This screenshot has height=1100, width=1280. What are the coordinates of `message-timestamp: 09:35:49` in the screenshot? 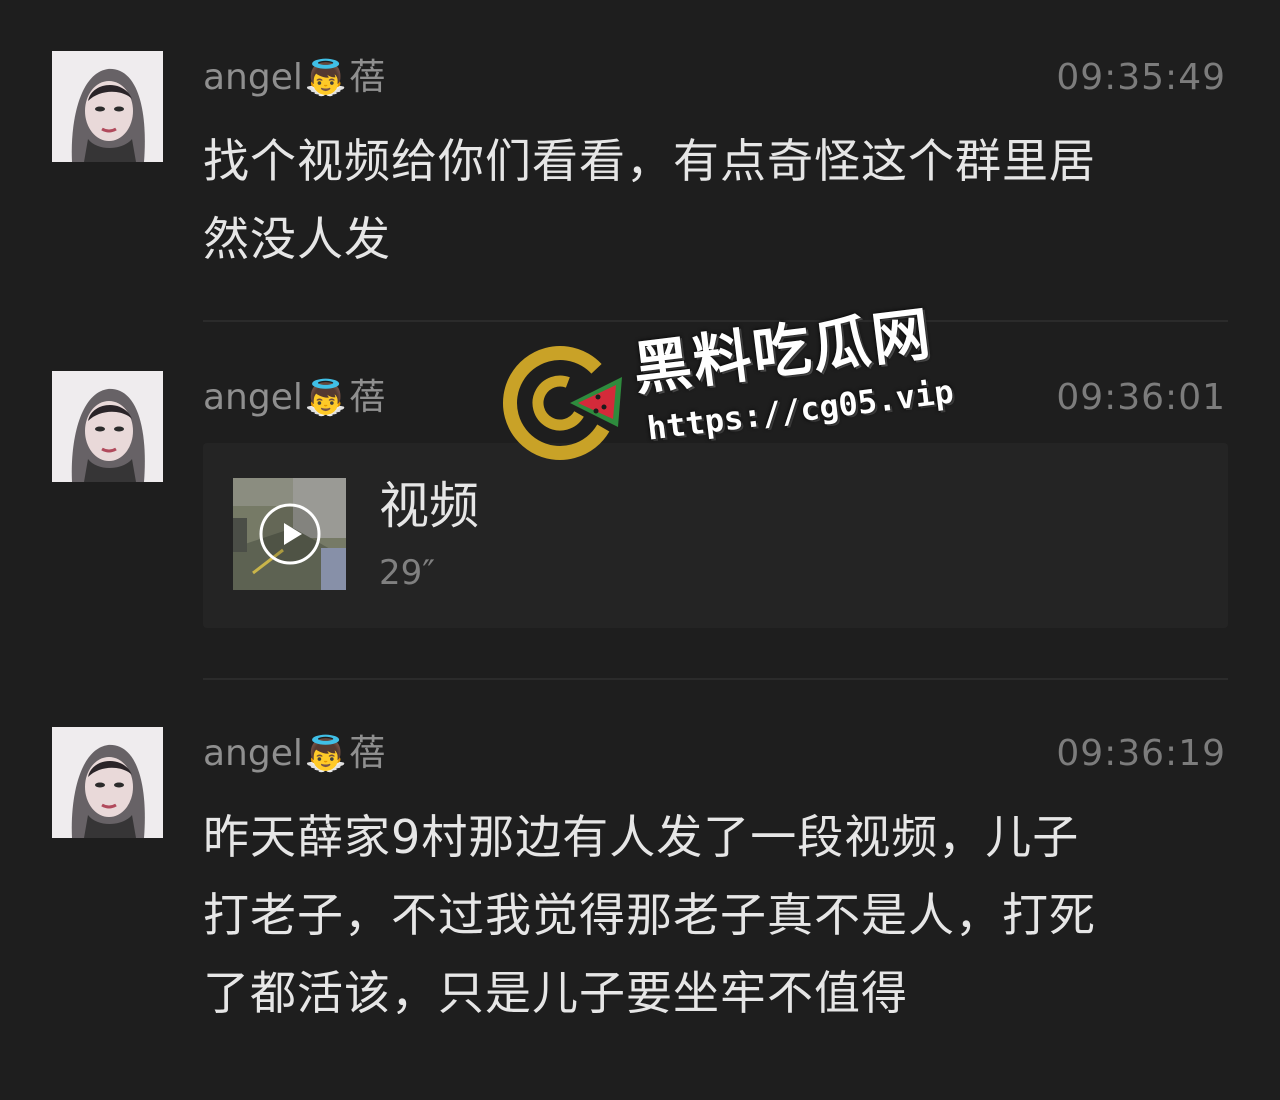 It's located at (1141, 77).